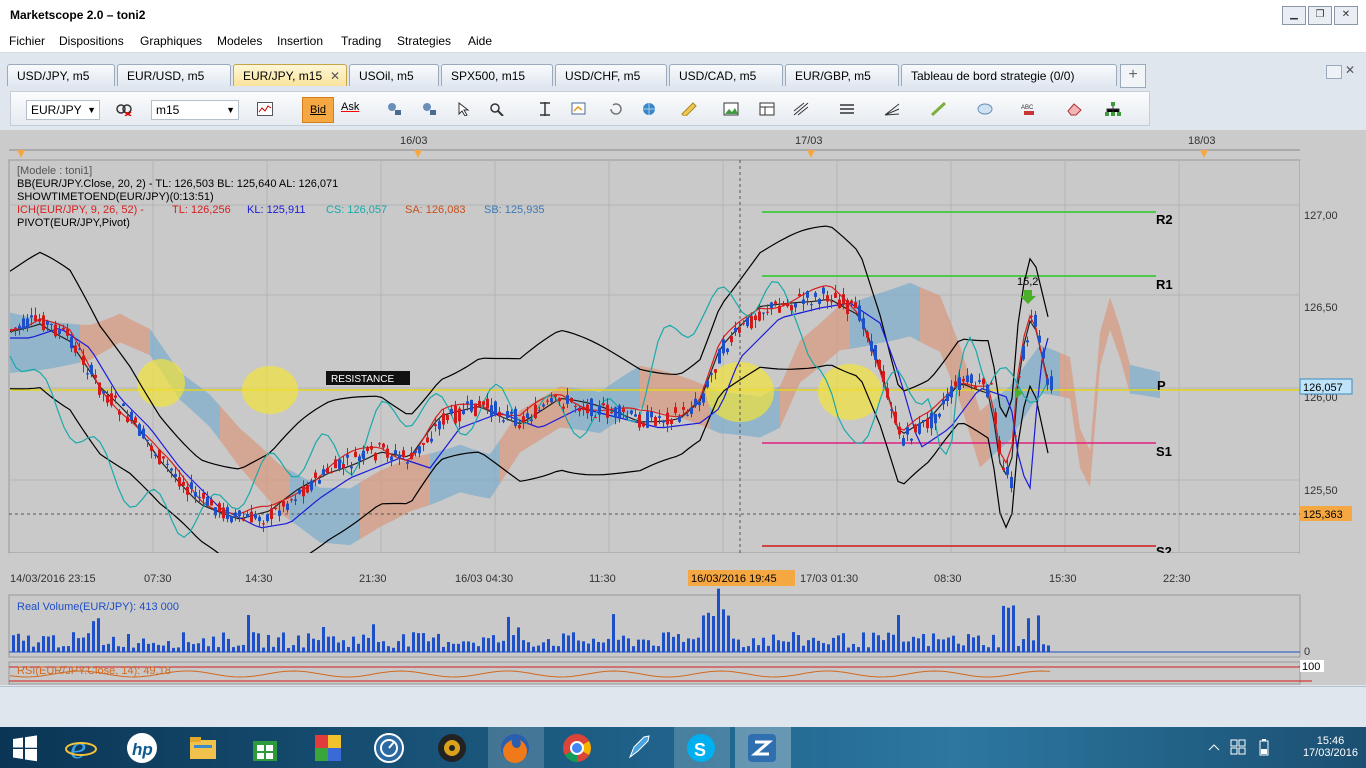  Describe the element at coordinates (124, 109) in the screenshot. I see `link-icon` at that location.